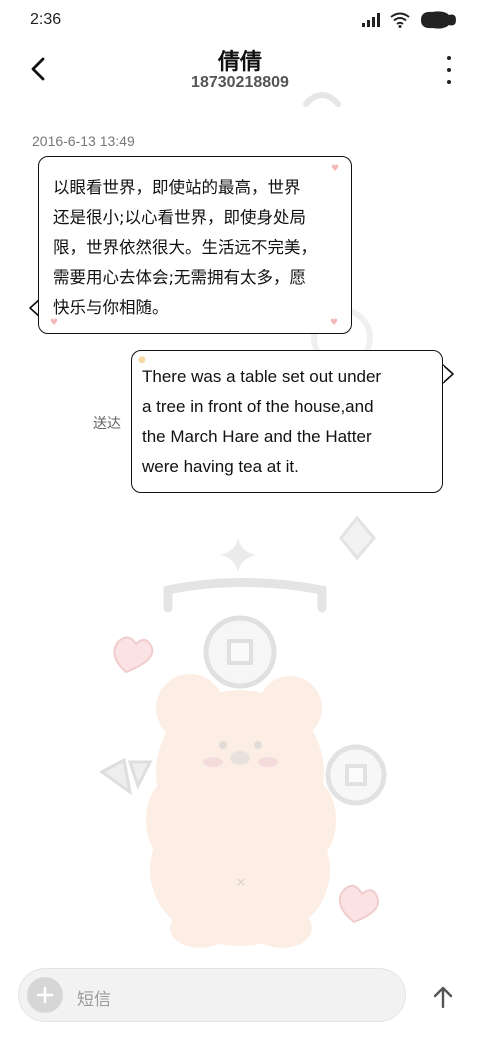 This screenshot has width=480, height=1040. Describe the element at coordinates (111, 307) in the screenshot. I see `message-line: 快乐与你相随。` at that location.